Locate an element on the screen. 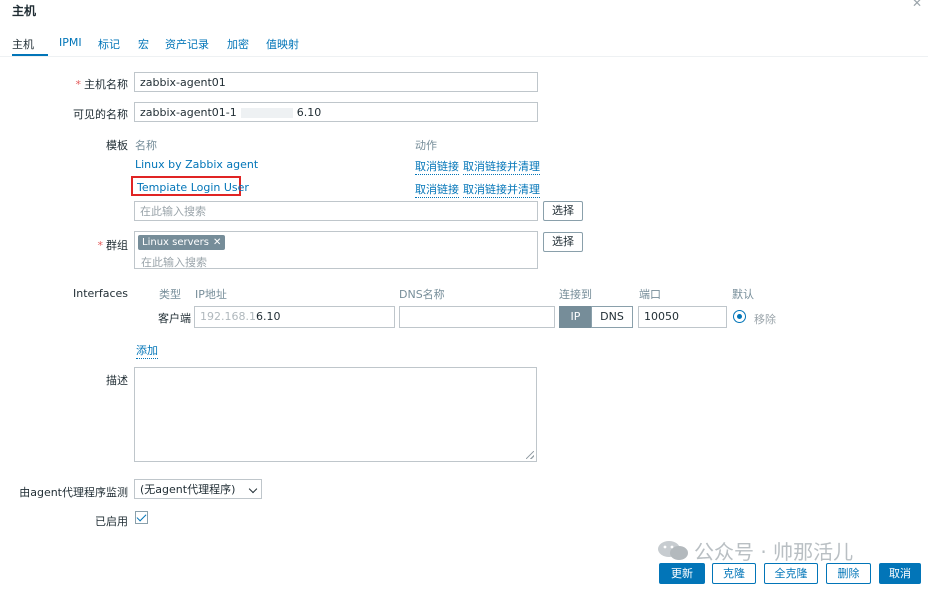 The image size is (928, 589). groups-select-button: 选择 is located at coordinates (563, 242).